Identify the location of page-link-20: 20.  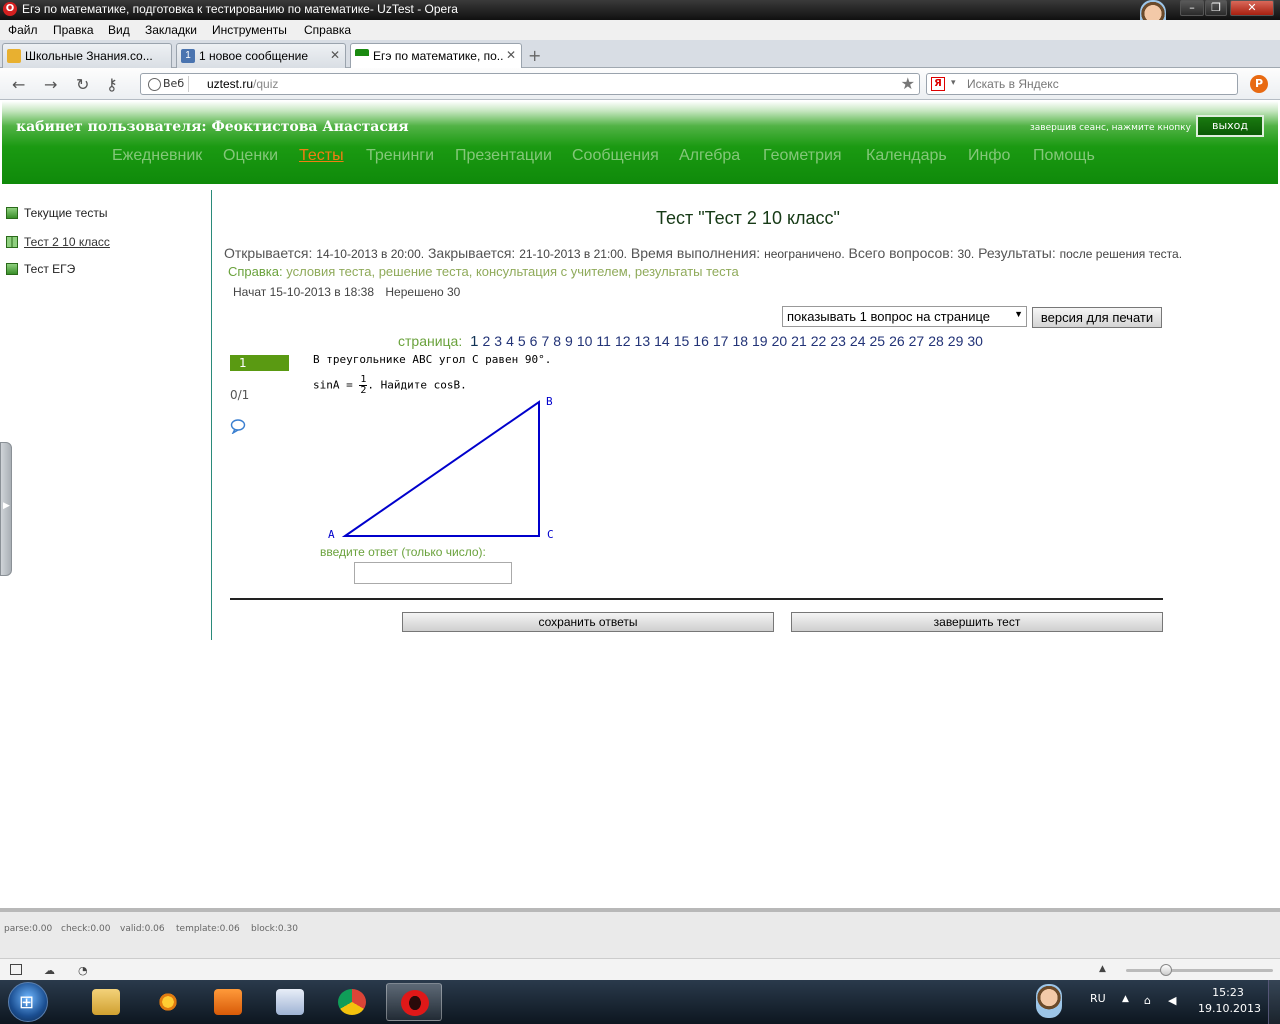
(780, 341).